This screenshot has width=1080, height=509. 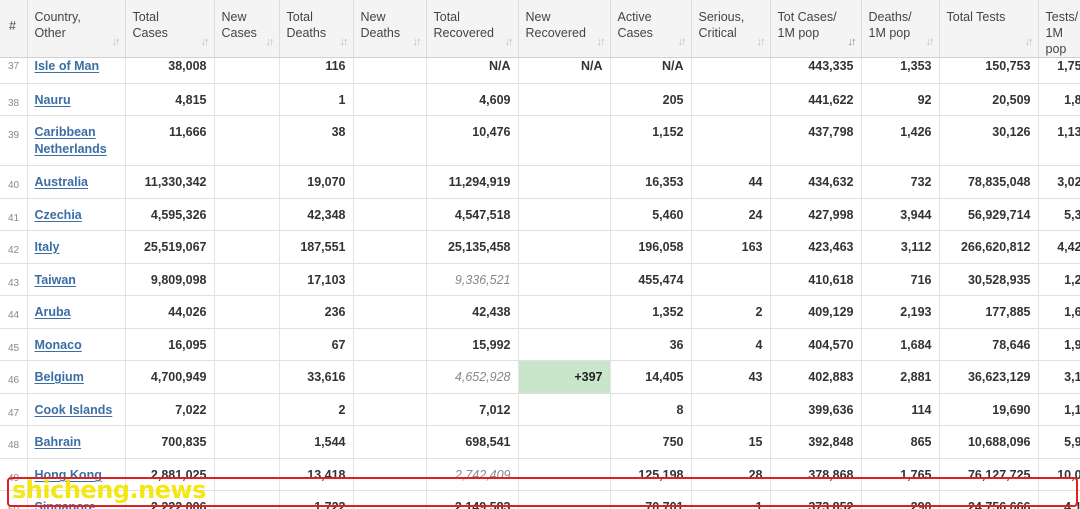 I want to click on column-header-tests-1m: Tests/ 1M pop↓↑, so click(x=1059, y=29).